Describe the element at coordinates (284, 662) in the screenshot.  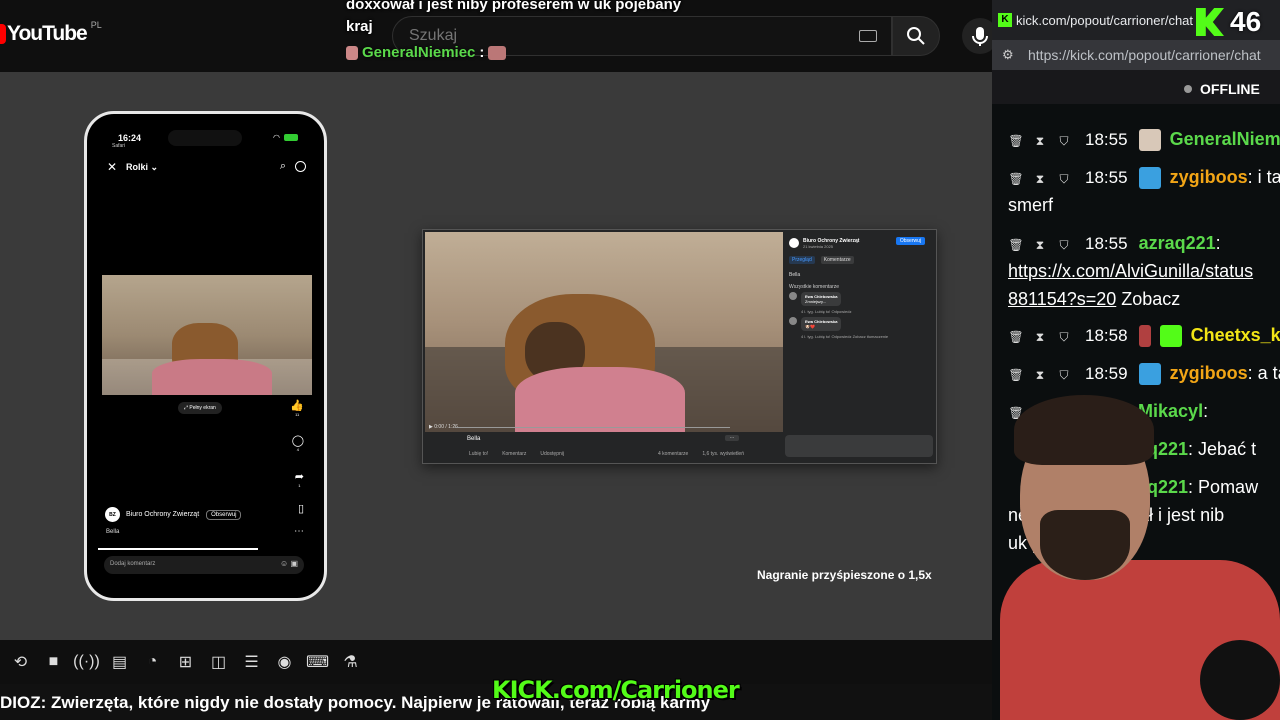
I see `camera-icon: ◉` at that location.